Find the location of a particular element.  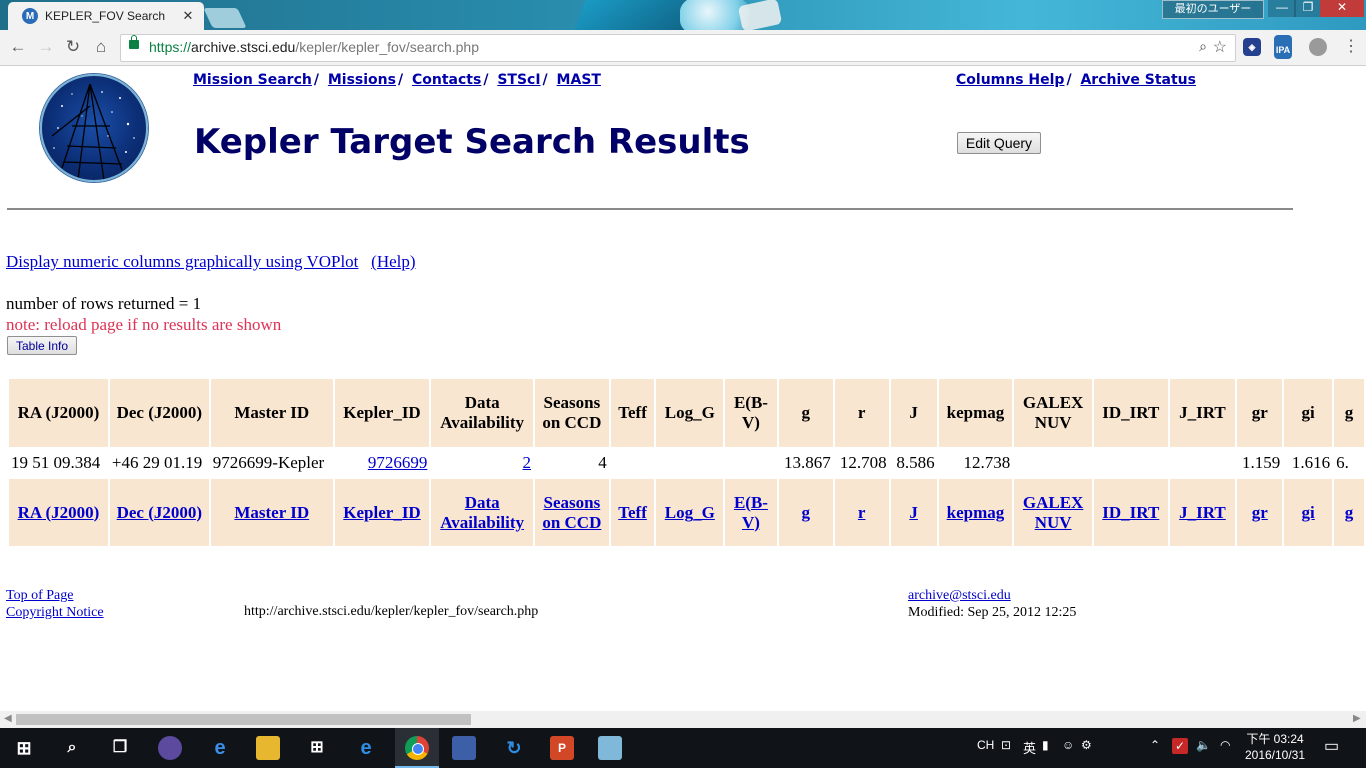

scroll-right-arrow-icon: ▶ is located at coordinates (1357, 718).